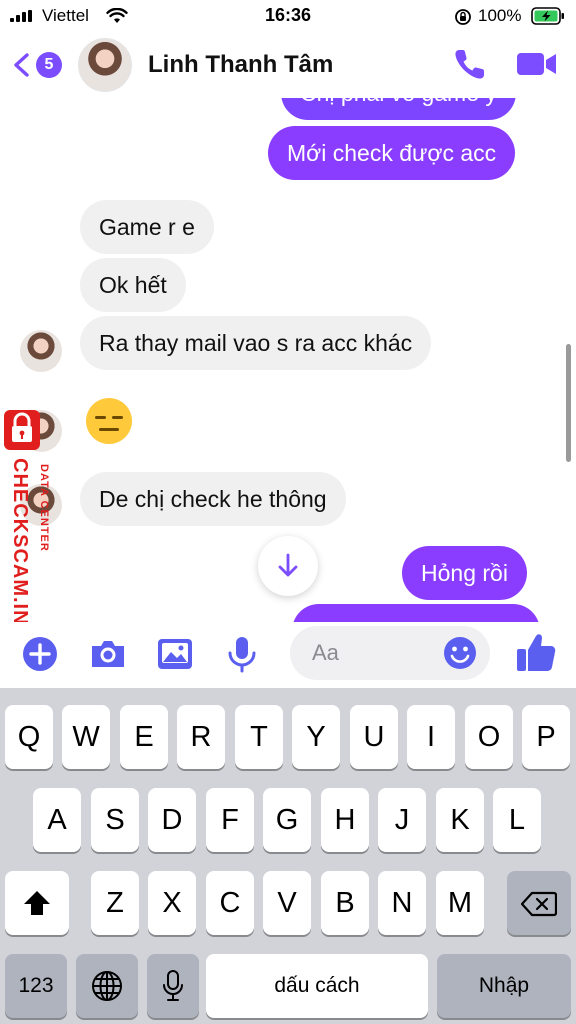 The height and width of the screenshot is (1024, 576). Describe the element at coordinates (41, 351) in the screenshot. I see `sender-avatar` at that location.